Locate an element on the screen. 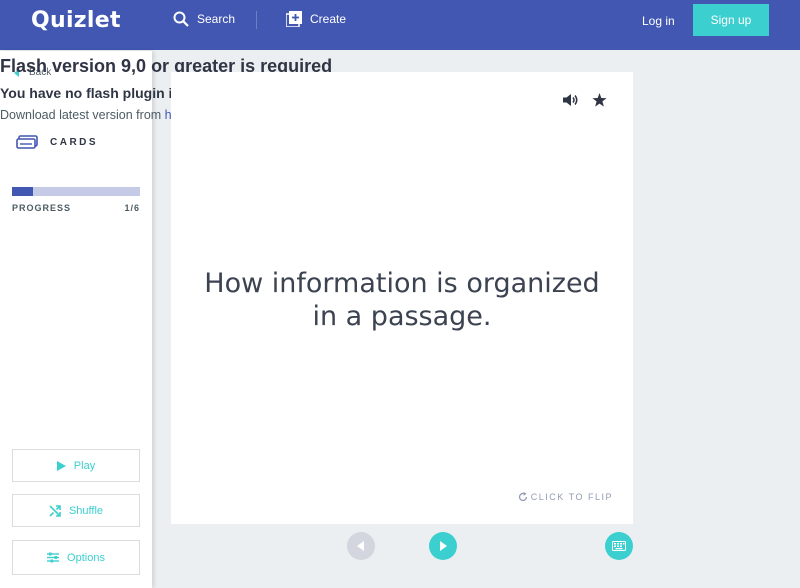 Image resolution: width=800 pixels, height=588 pixels. progress-count: 1/6 is located at coordinates (132, 208).